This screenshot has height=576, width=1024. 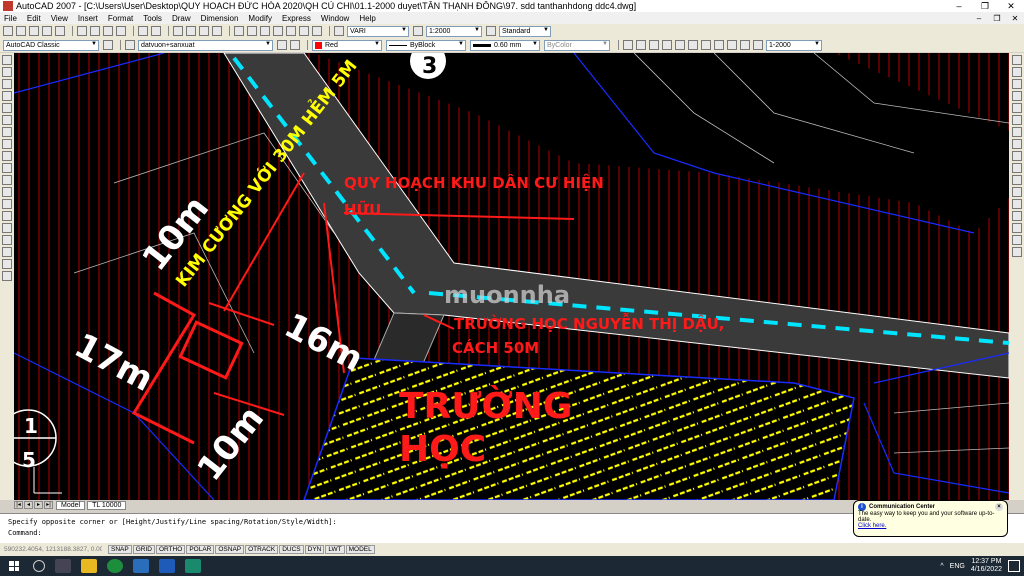 I want to click on dim-angular-icon, so click(x=706, y=45).